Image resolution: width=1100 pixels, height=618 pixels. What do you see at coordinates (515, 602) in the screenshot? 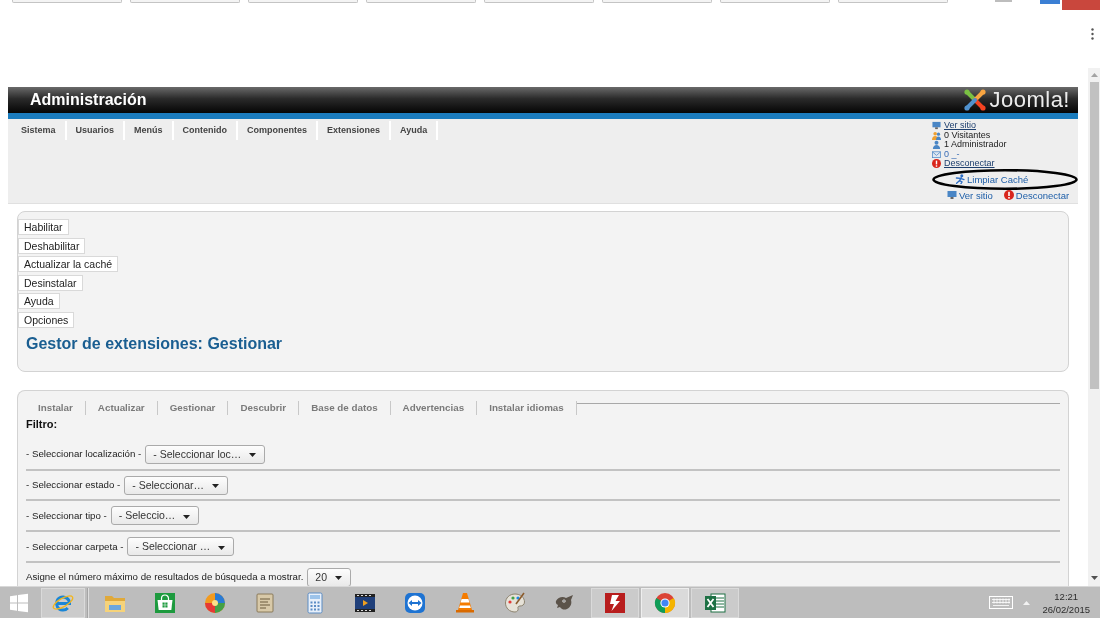
I see `paint-palette-icon` at bounding box center [515, 602].